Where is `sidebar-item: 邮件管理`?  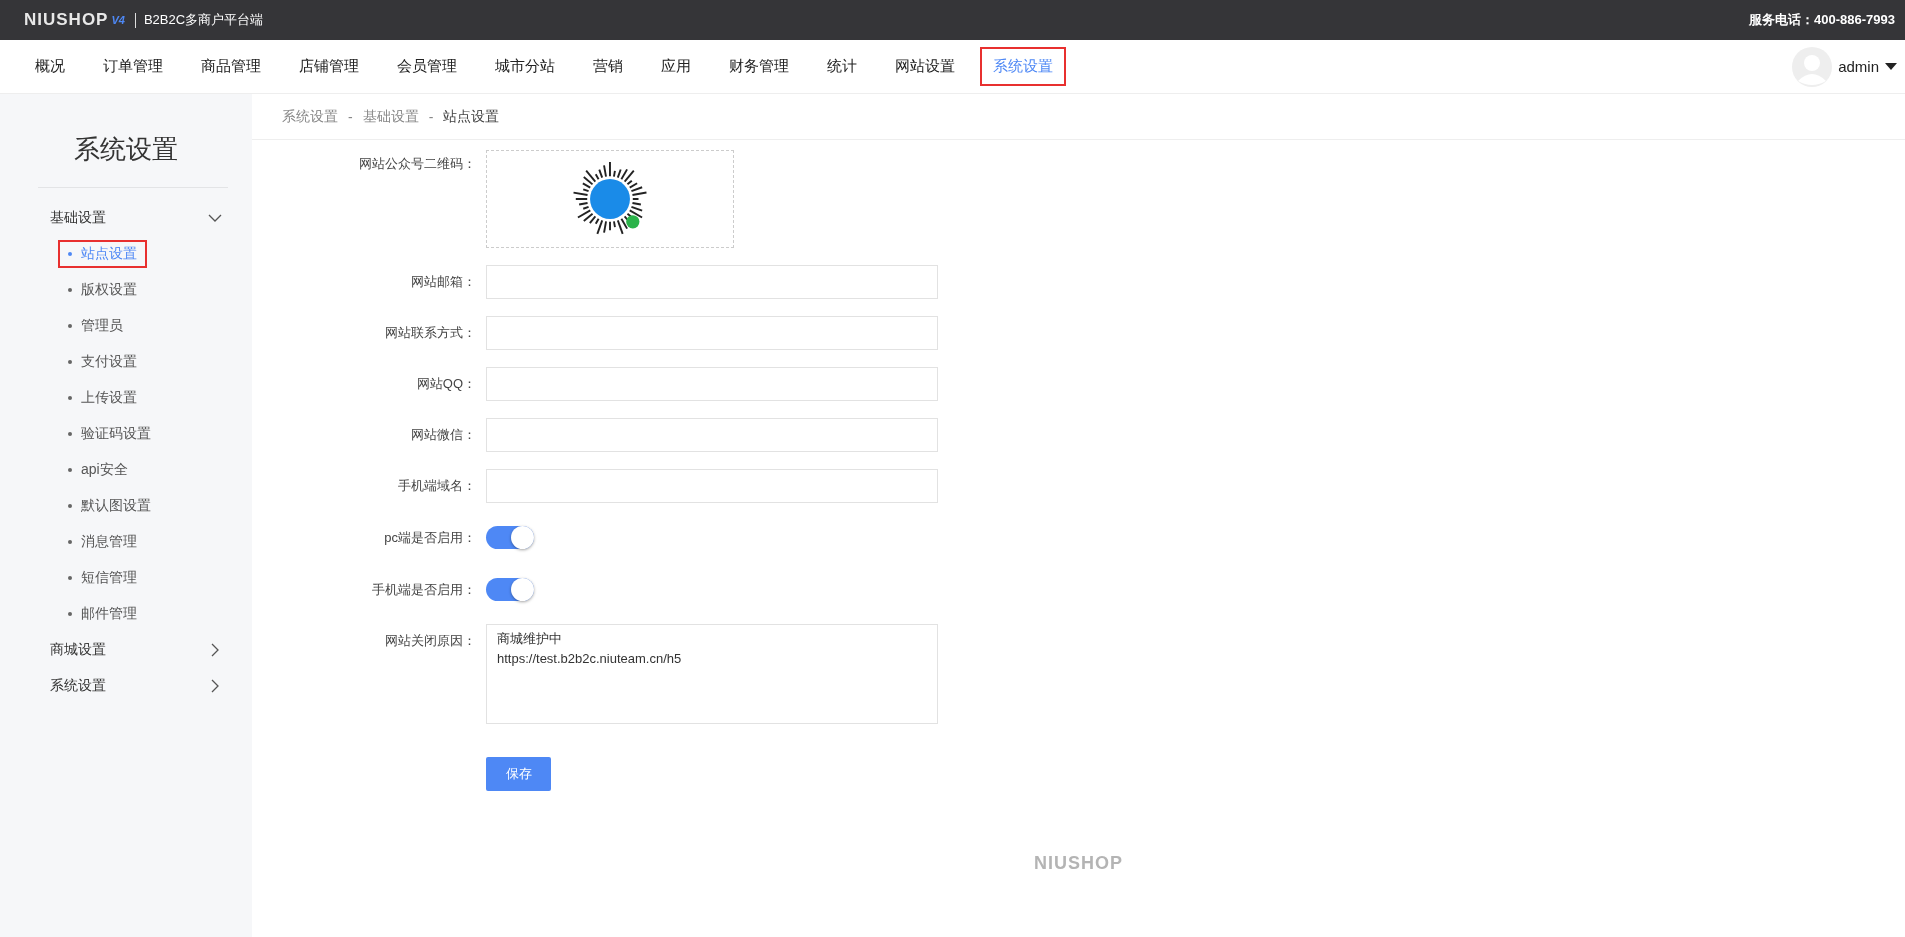 sidebar-item: 邮件管理 is located at coordinates (102, 614).